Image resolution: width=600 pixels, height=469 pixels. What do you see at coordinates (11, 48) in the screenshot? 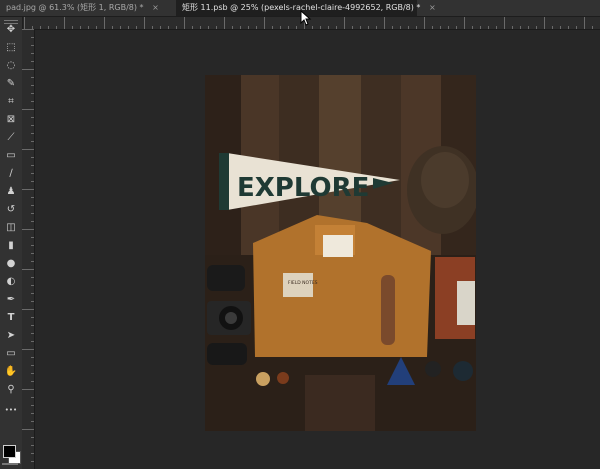
I see `marquee-tool-icon: ⬚` at bounding box center [11, 48].